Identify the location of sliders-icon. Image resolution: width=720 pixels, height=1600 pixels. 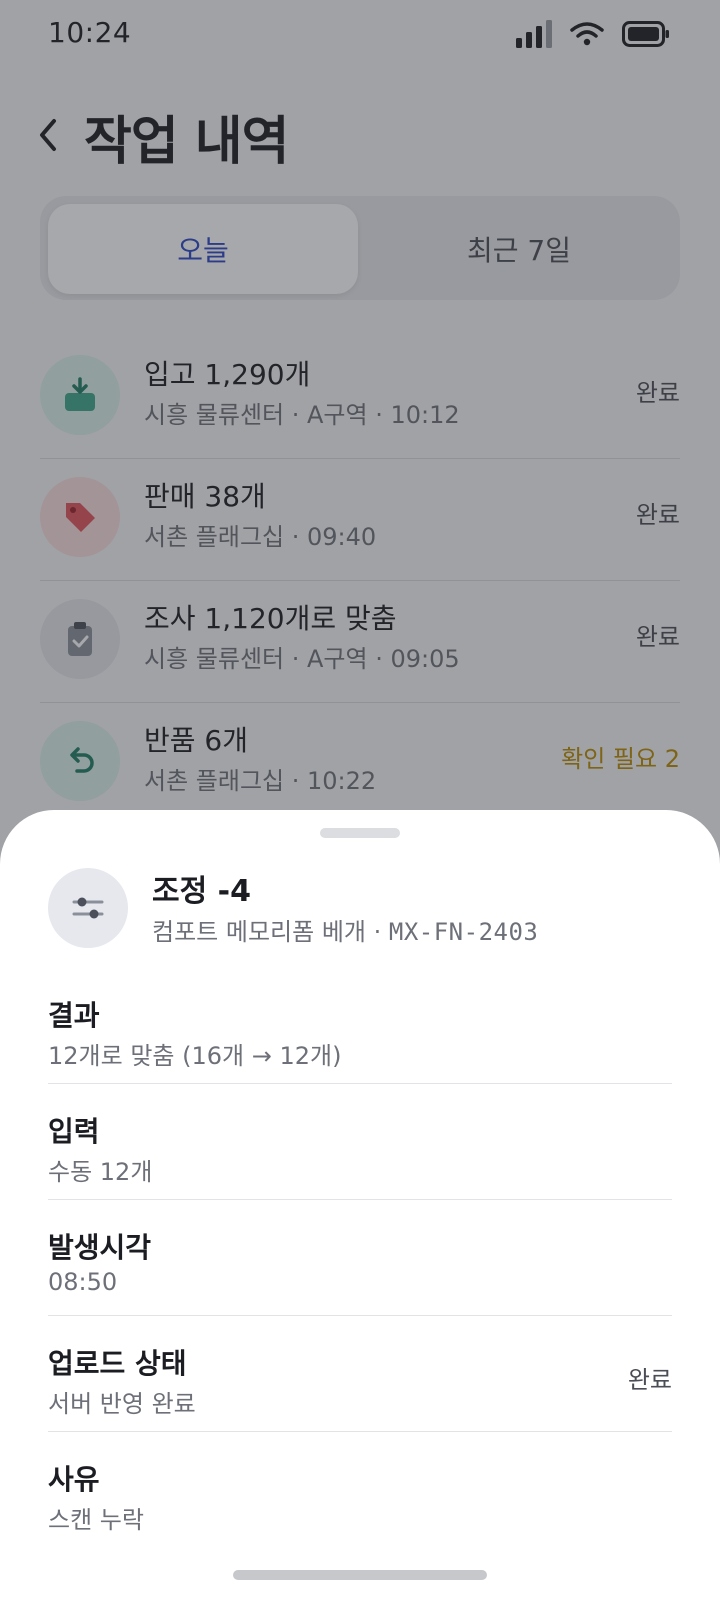
(88, 908).